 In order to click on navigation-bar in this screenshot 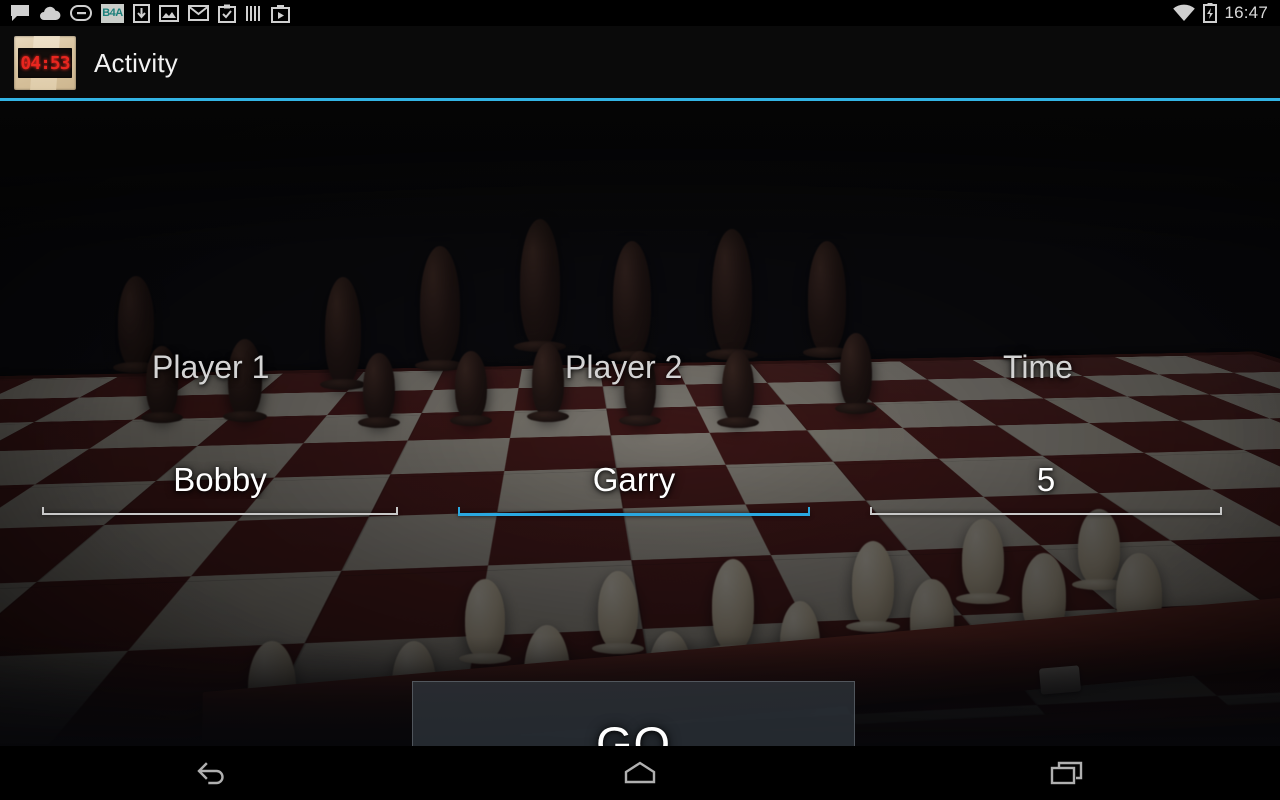, I will do `click(640, 773)`.